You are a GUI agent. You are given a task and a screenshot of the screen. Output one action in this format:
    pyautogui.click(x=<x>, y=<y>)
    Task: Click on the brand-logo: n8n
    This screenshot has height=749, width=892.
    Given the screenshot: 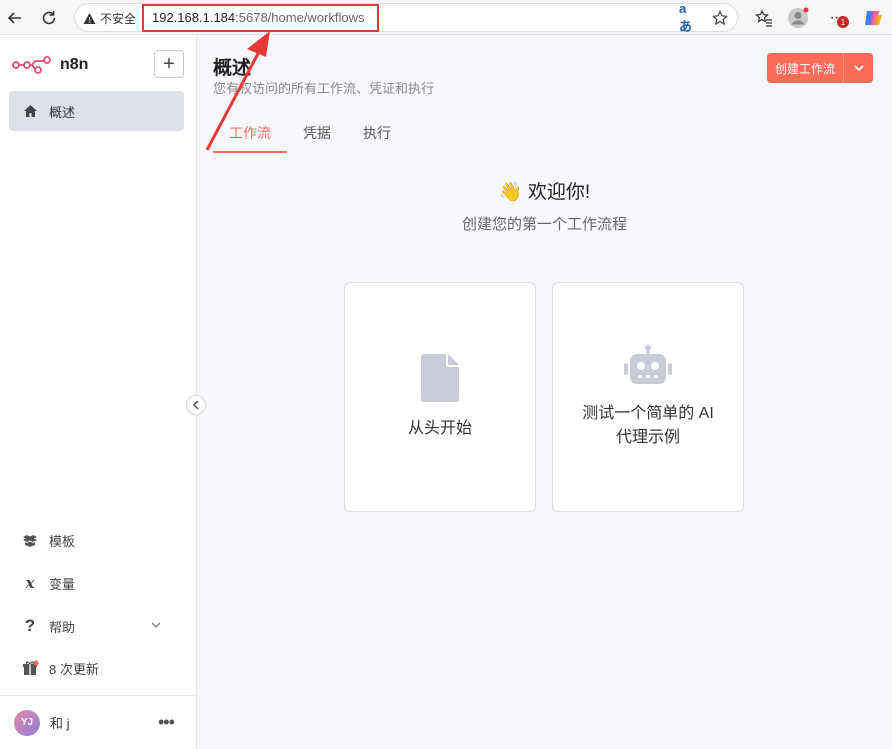 What is the action you would take?
    pyautogui.click(x=50, y=65)
    